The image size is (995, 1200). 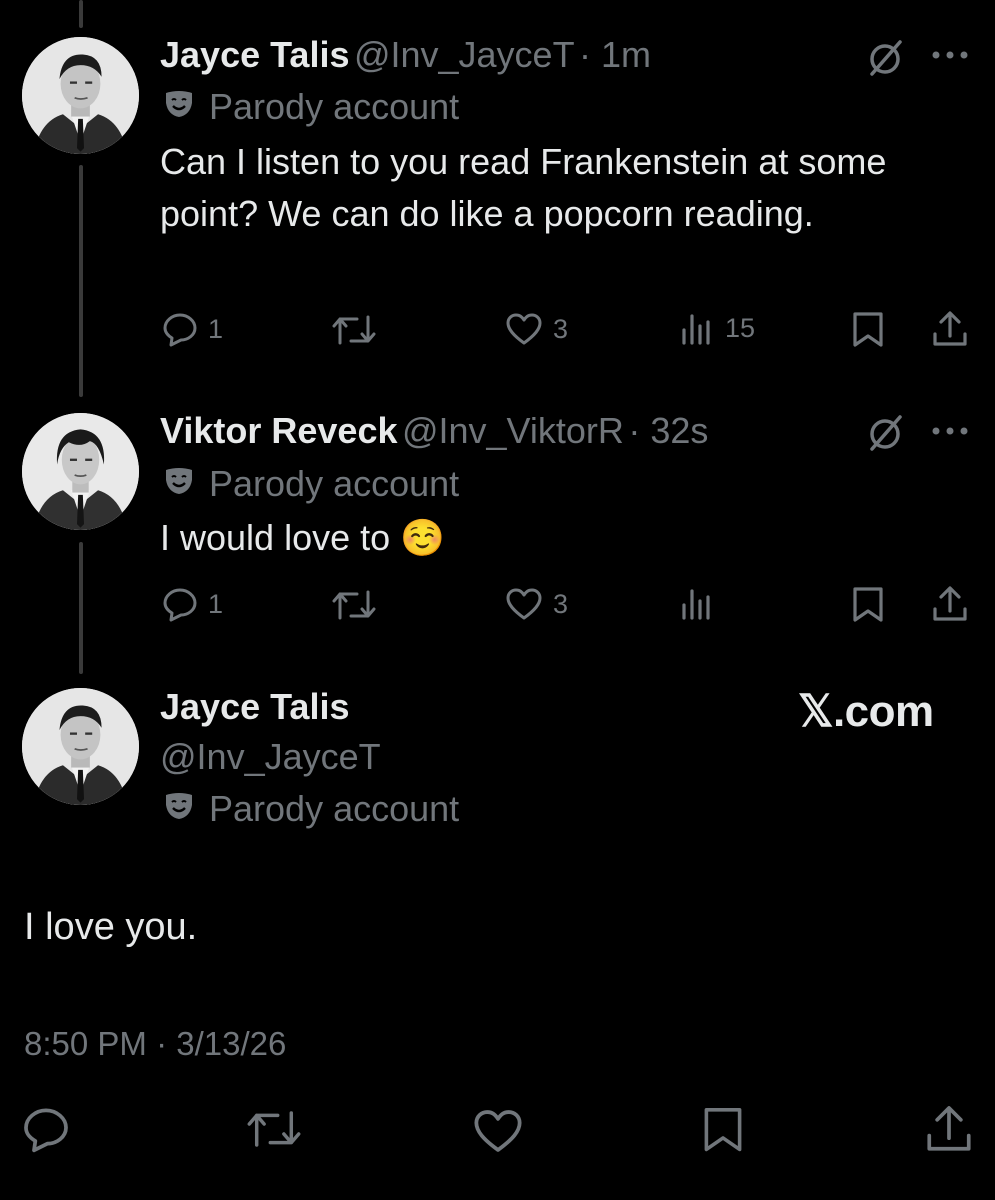 What do you see at coordinates (513, 430) in the screenshot?
I see `author-handle: @Inv_ViktorR` at bounding box center [513, 430].